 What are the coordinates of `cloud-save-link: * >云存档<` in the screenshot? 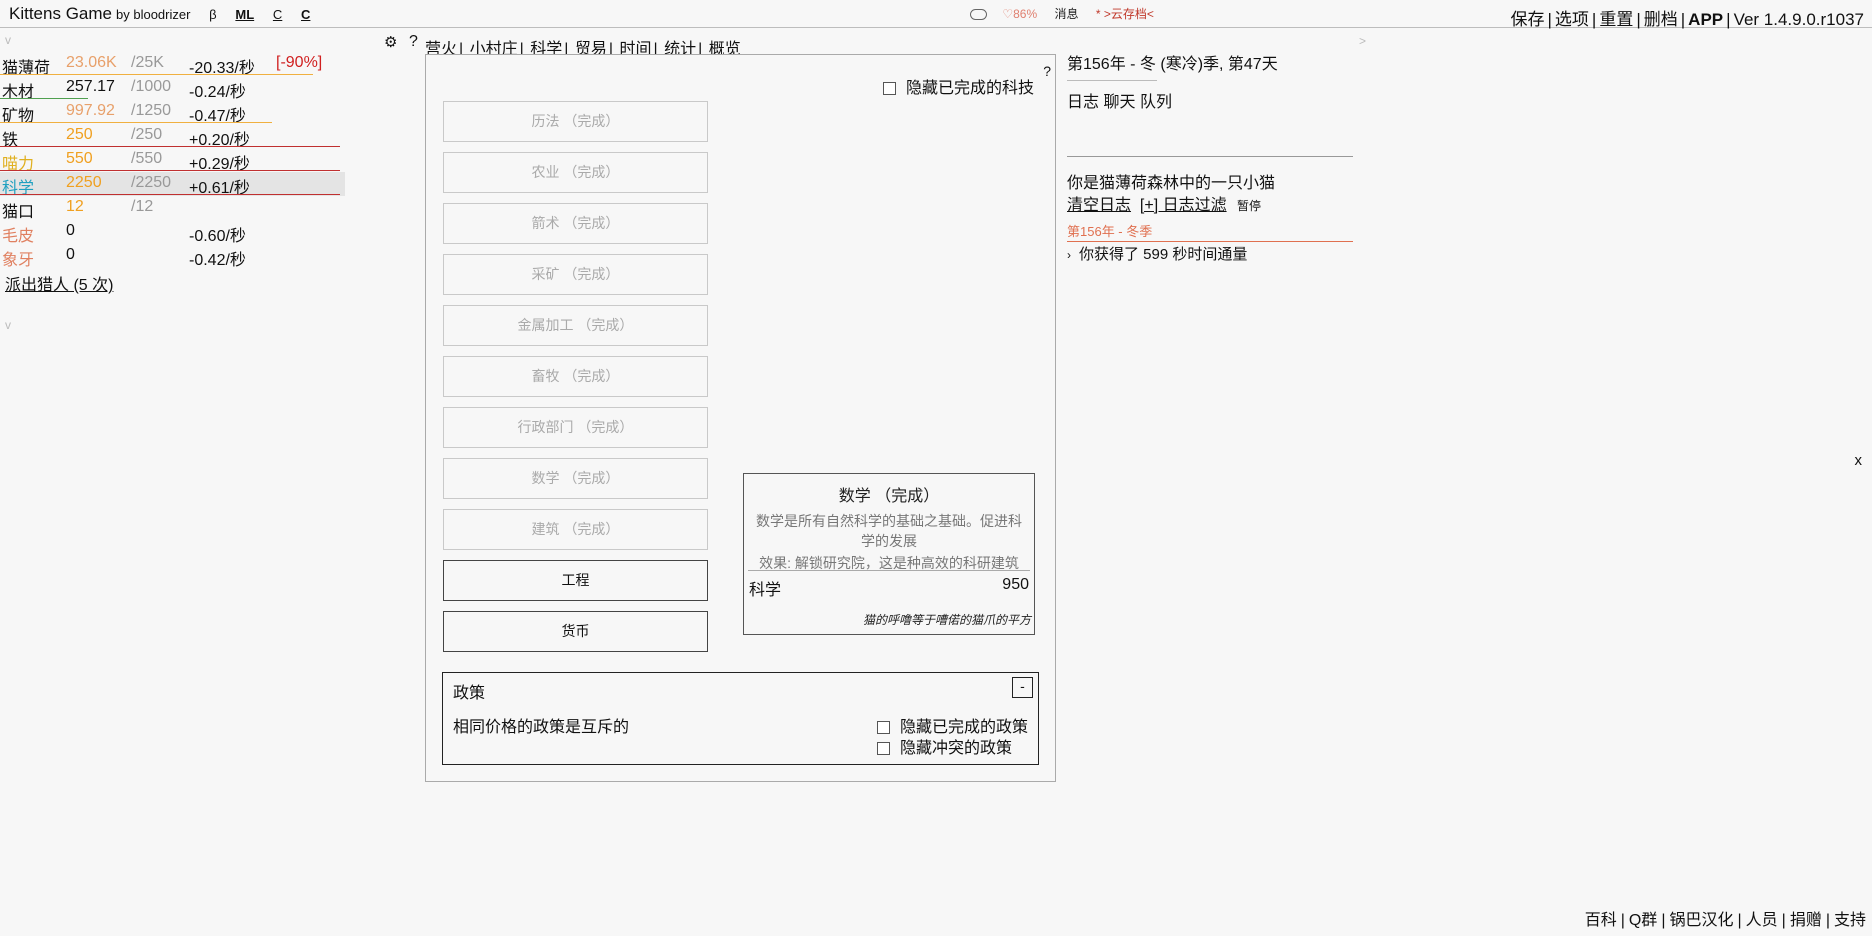 It's located at (1125, 14).